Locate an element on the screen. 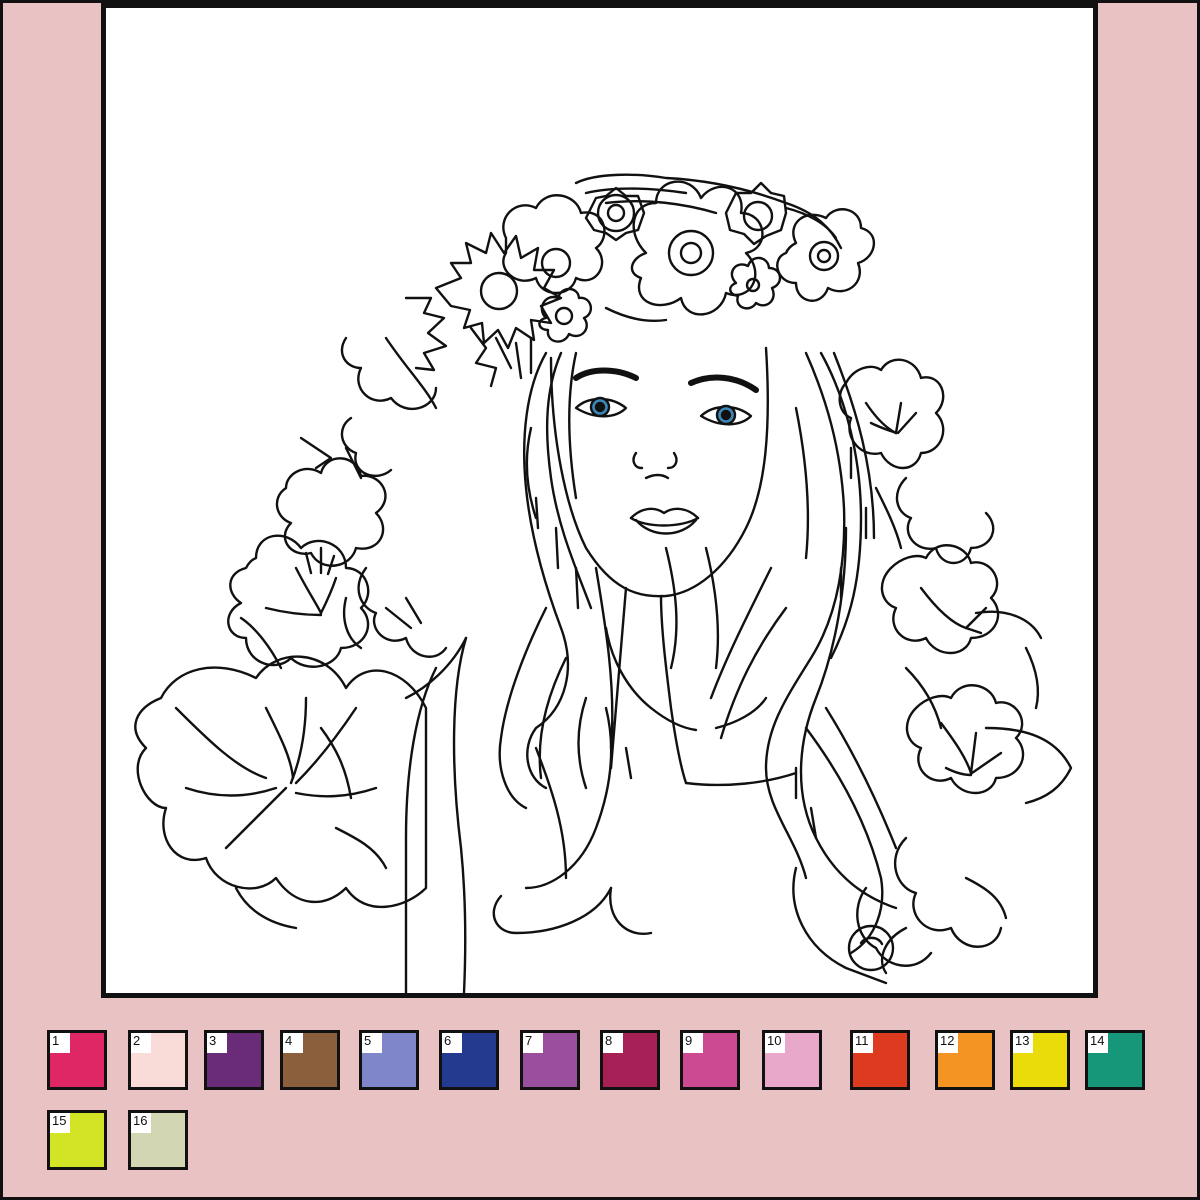  palette-swatch-14: 14 is located at coordinates (1115, 1060).